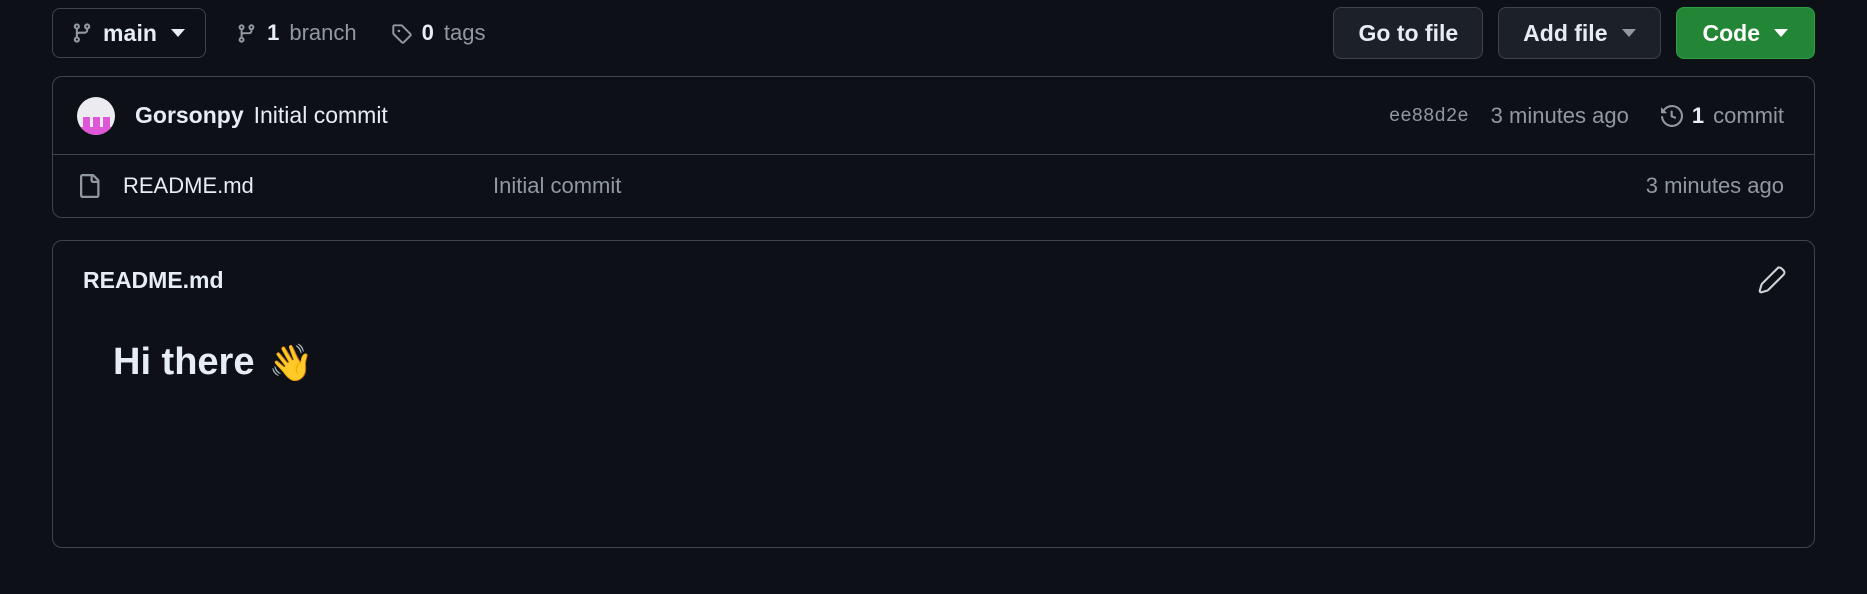 The height and width of the screenshot is (594, 1867). I want to click on commit-history-link: 1 commit, so click(1722, 115).